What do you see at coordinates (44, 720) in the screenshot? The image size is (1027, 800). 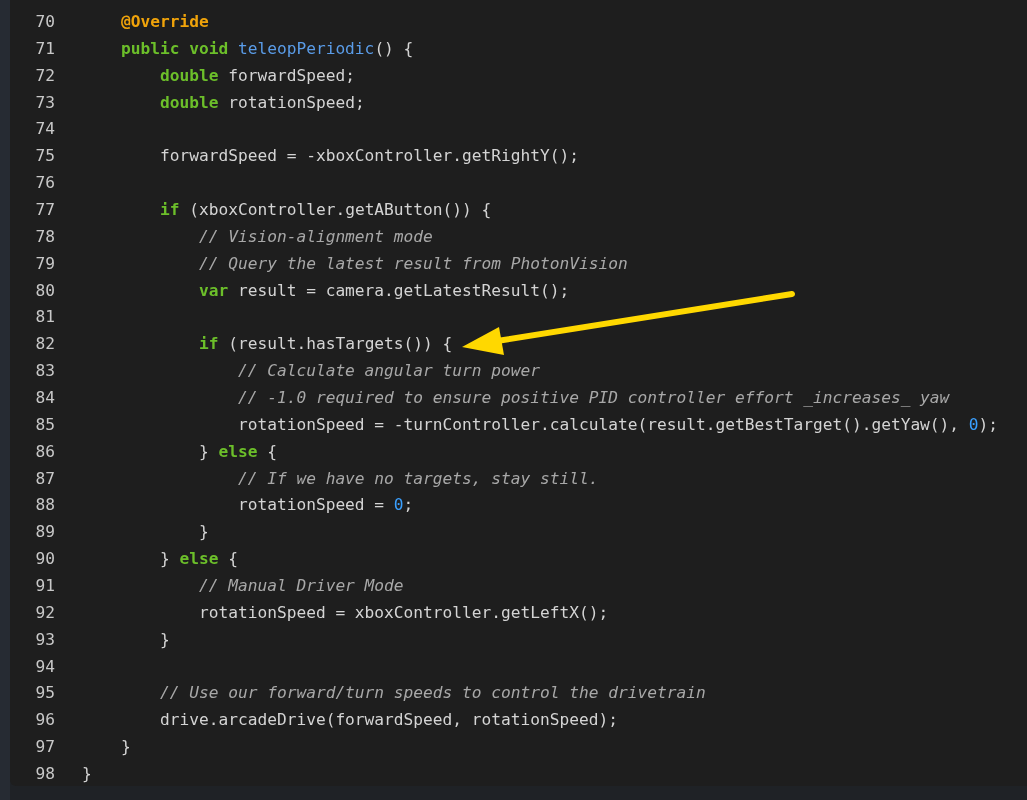 I see `line-number: 96` at bounding box center [44, 720].